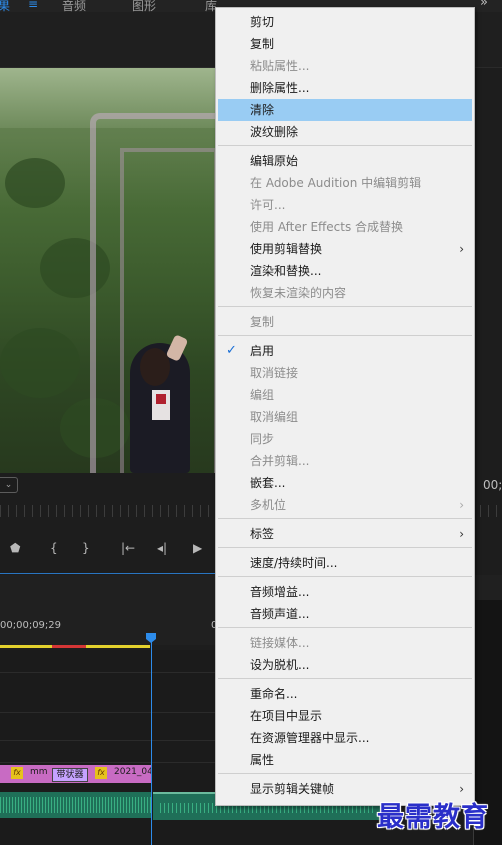  What do you see at coordinates (70, 775) in the screenshot?
I see `clip-nested-label: 带状器` at bounding box center [70, 775].